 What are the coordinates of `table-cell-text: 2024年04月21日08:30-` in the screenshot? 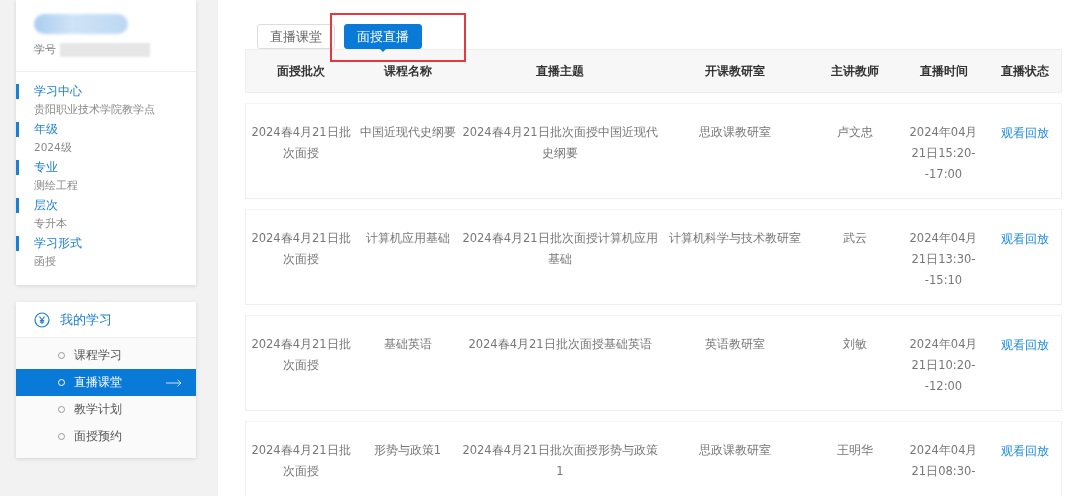 It's located at (943, 461).